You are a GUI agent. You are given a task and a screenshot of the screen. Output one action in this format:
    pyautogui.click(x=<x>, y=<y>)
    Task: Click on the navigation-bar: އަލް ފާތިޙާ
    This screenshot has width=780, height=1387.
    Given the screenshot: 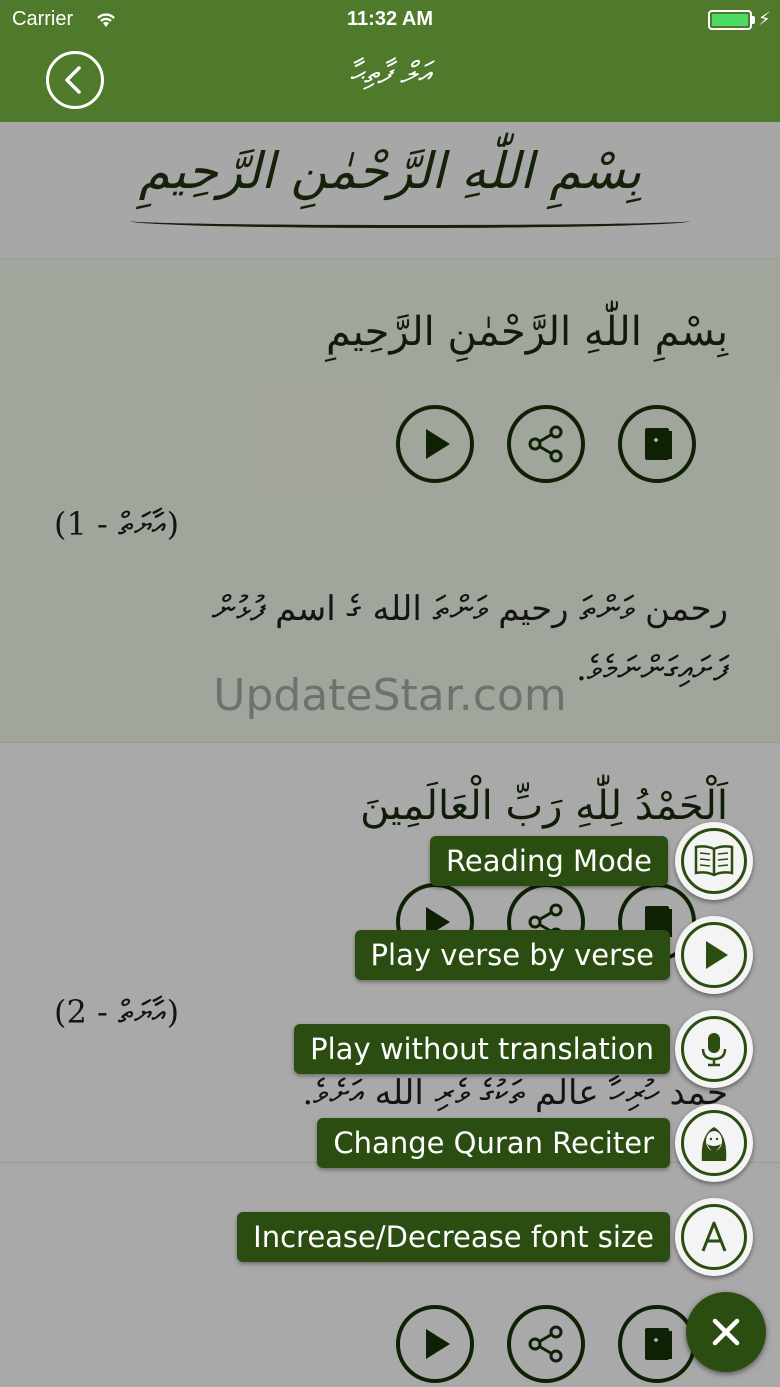 What is the action you would take?
    pyautogui.click(x=390, y=81)
    